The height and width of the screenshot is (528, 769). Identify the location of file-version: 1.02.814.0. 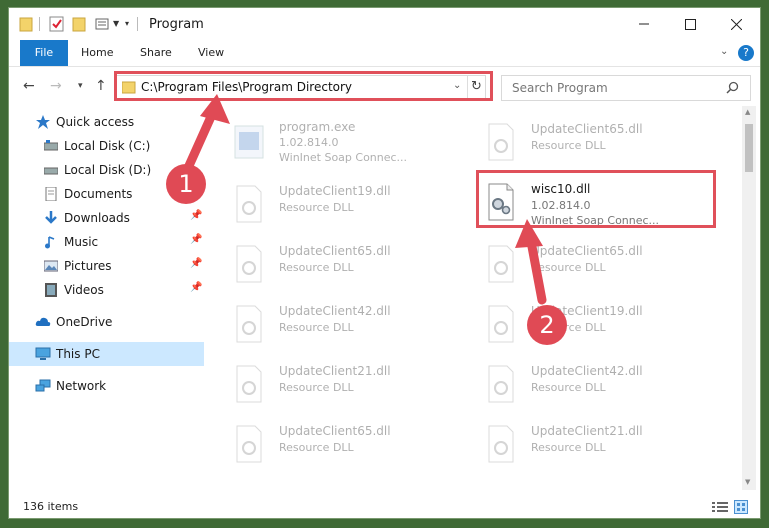
(309, 142).